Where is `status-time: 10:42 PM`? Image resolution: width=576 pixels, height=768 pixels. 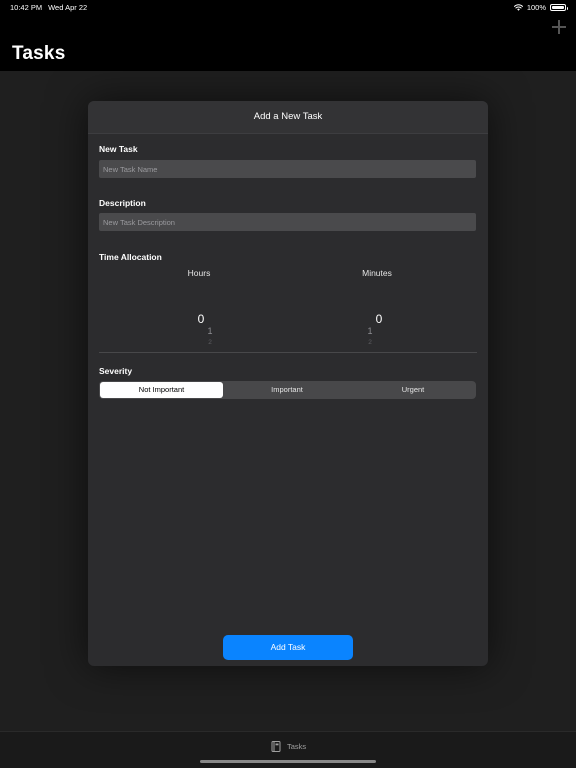
status-time: 10:42 PM is located at coordinates (26, 7).